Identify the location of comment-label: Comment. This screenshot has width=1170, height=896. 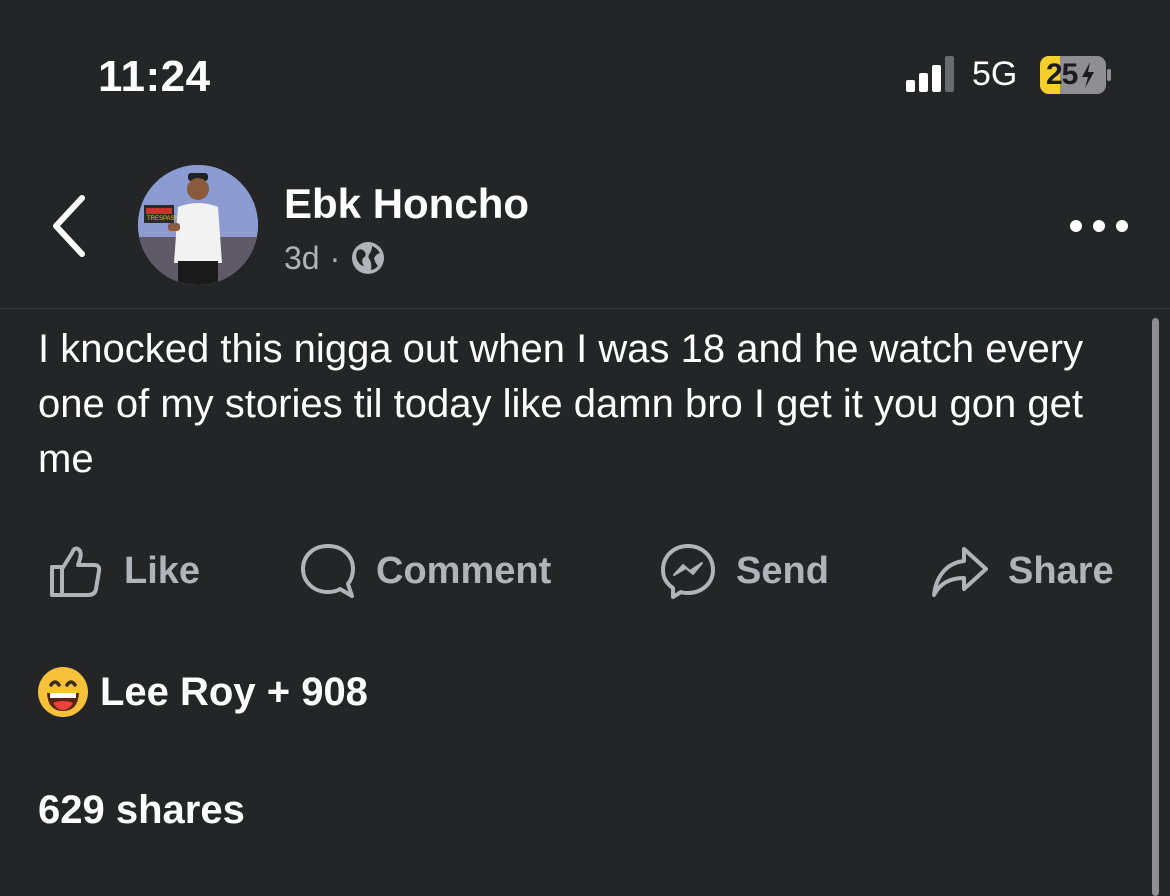
(464, 570).